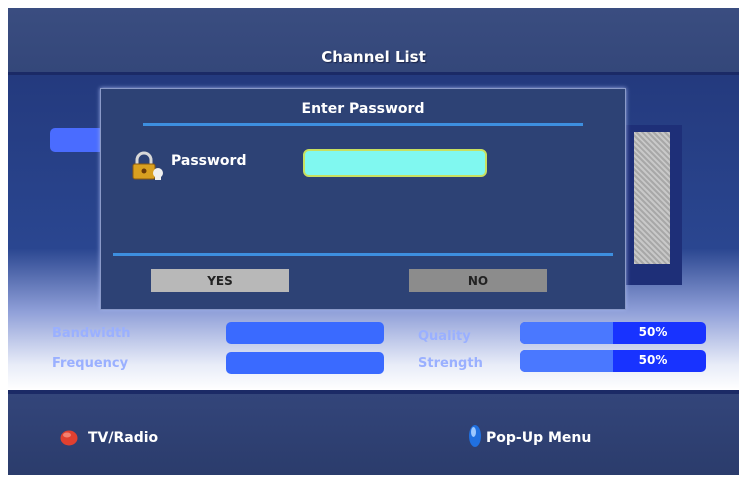  What do you see at coordinates (478, 280) in the screenshot?
I see `no-button: NO` at bounding box center [478, 280].